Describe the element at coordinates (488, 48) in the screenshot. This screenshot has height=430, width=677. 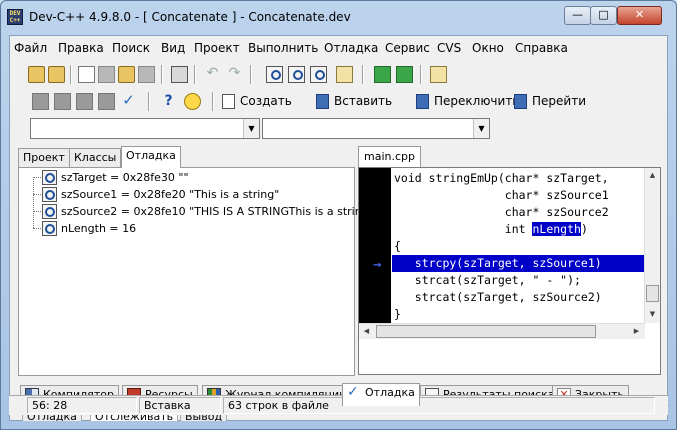
I see `menu-window: Окно` at that location.